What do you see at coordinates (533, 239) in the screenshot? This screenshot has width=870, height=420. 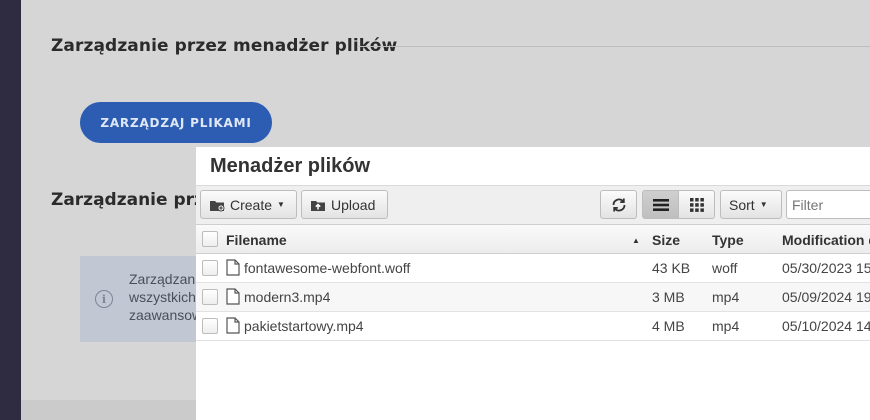 I see `table-header: Filename ▲ Size Type Modification d` at bounding box center [533, 239].